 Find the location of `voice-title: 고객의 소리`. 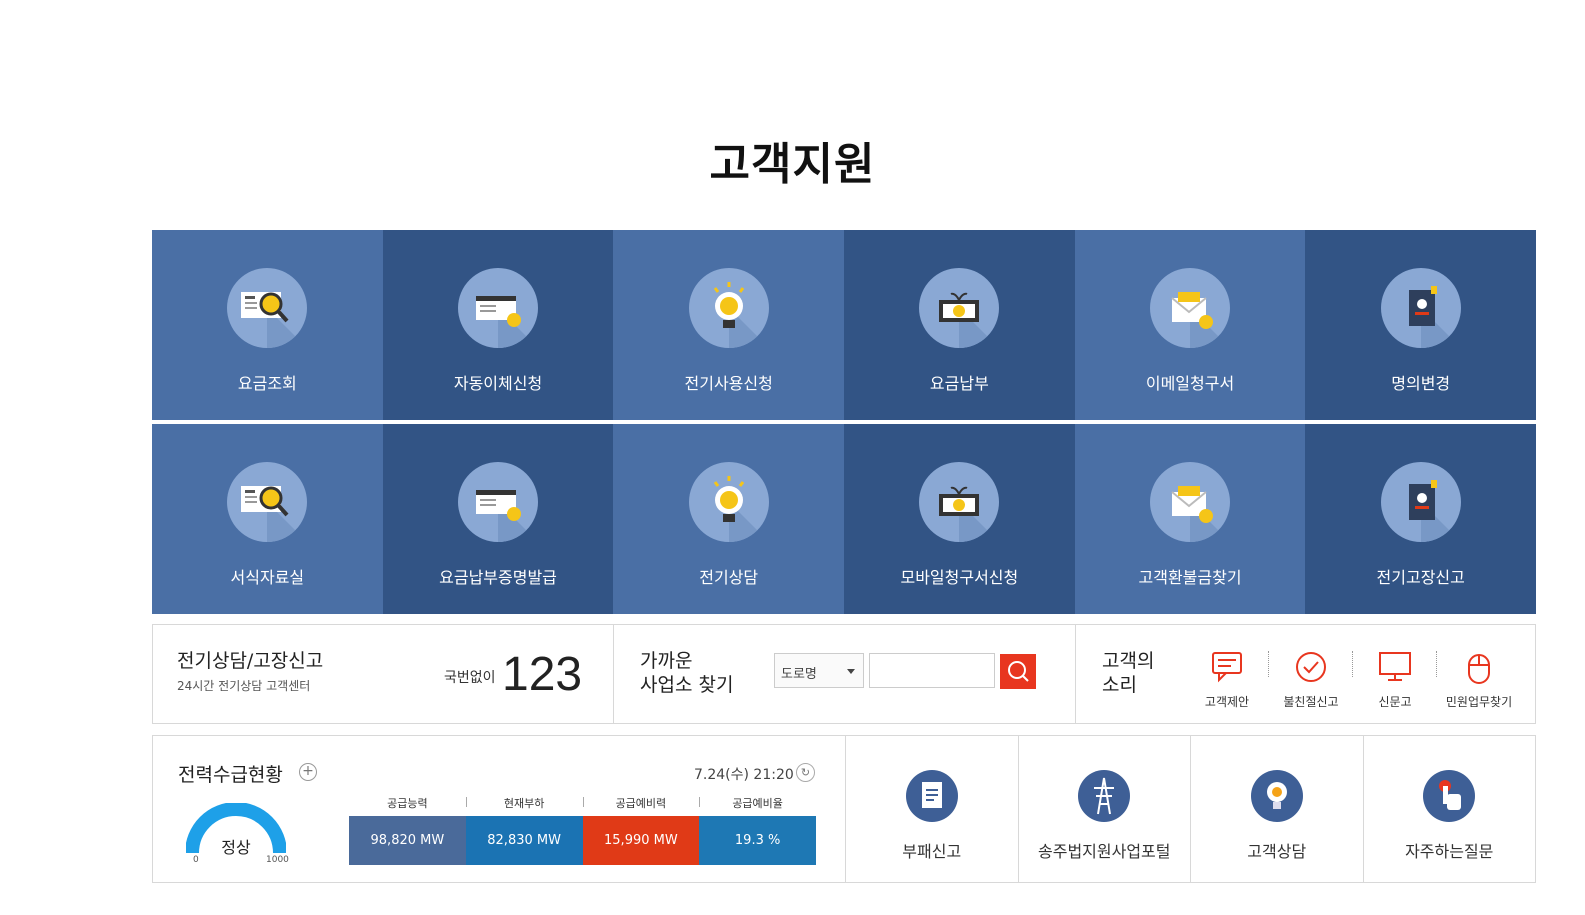

voice-title: 고객의 소리 is located at coordinates (1128, 673).